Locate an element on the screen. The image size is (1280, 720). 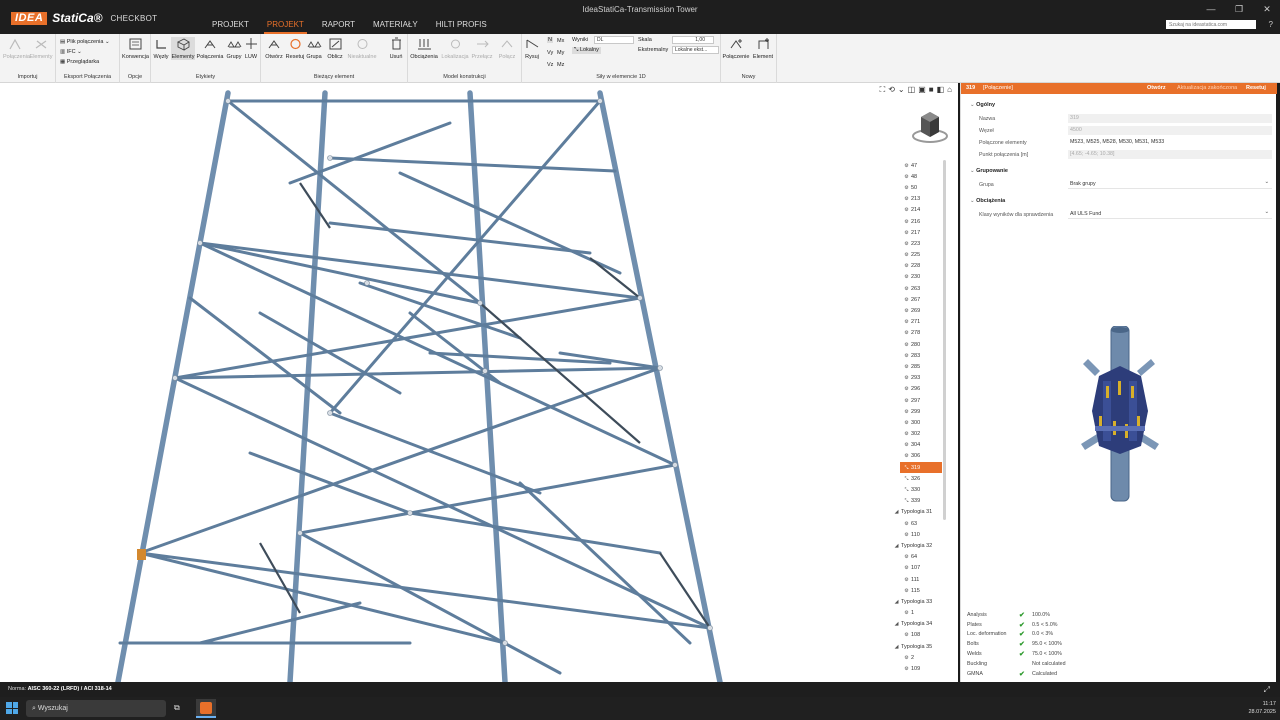
tree-item: ⚙ 2 is located at coordinates (920, 657).